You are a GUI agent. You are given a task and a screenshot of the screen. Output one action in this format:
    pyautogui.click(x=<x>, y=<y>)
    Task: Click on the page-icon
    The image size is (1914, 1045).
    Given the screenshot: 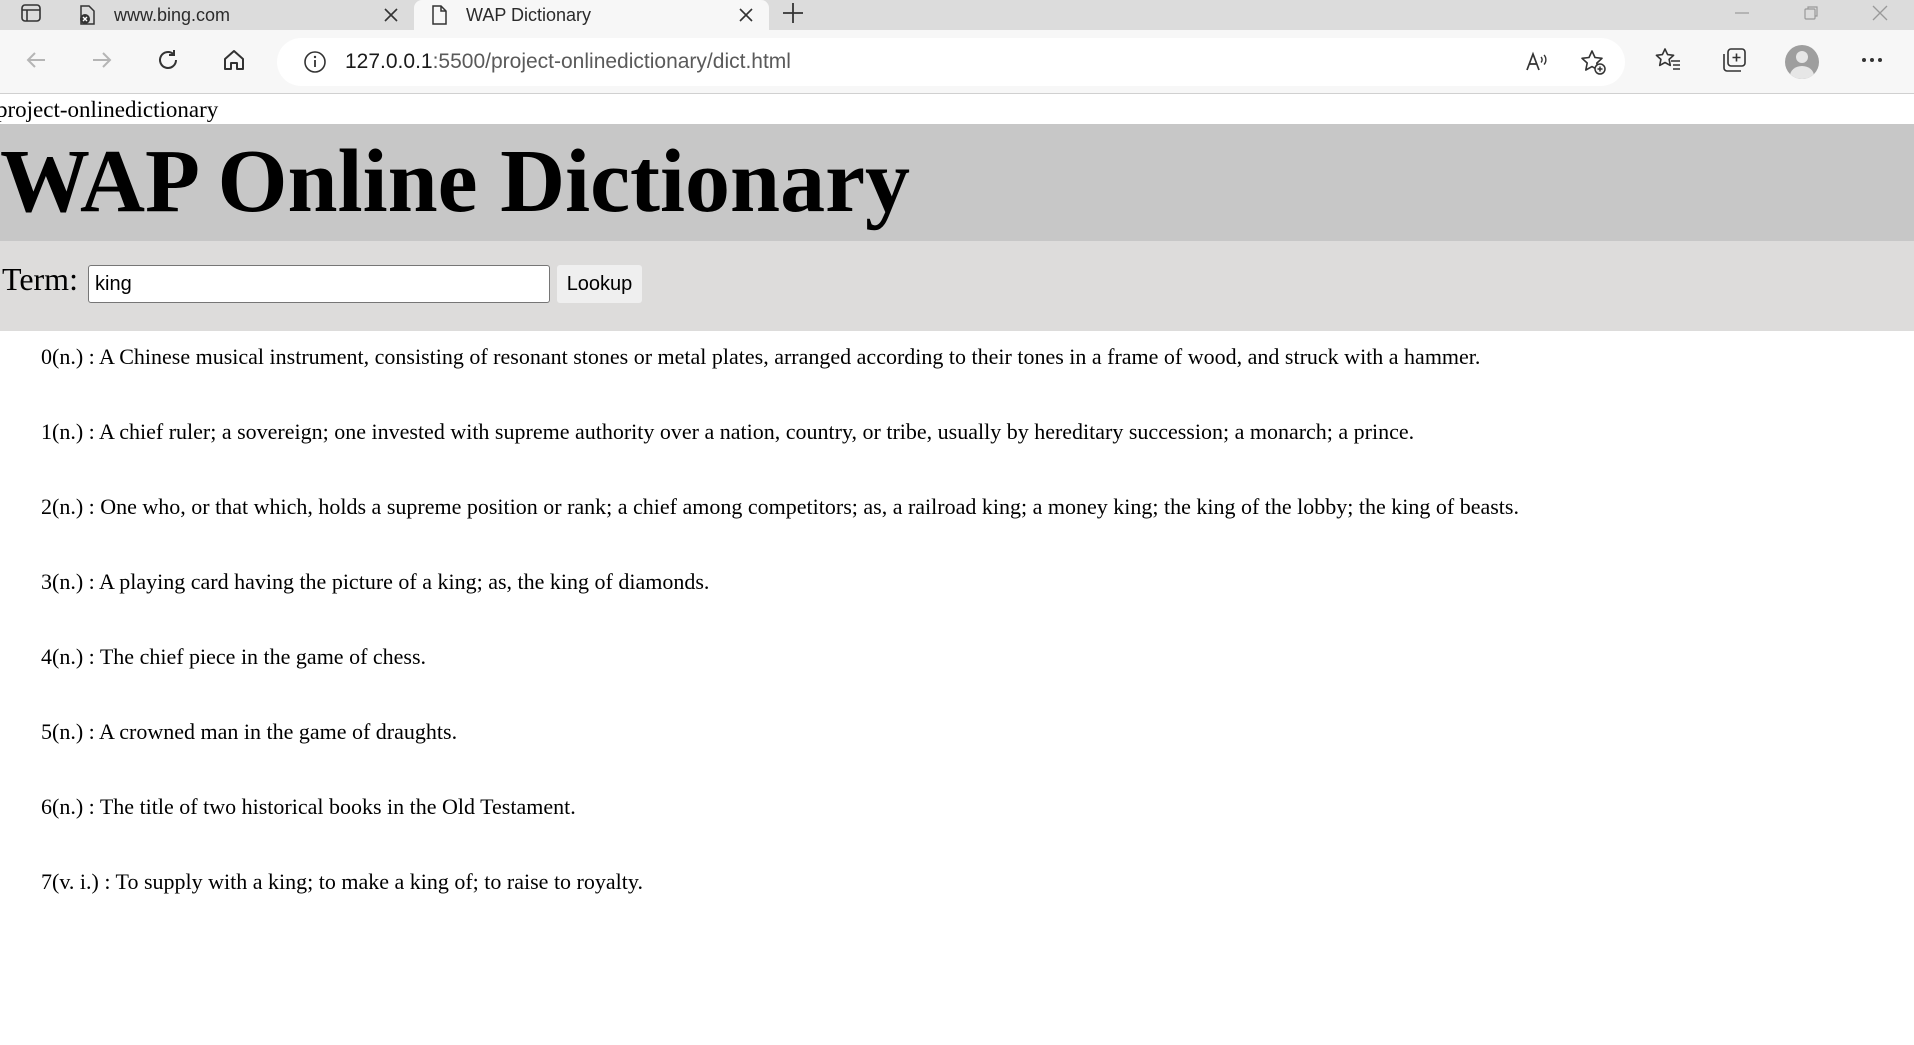 What is the action you would take?
    pyautogui.click(x=439, y=15)
    